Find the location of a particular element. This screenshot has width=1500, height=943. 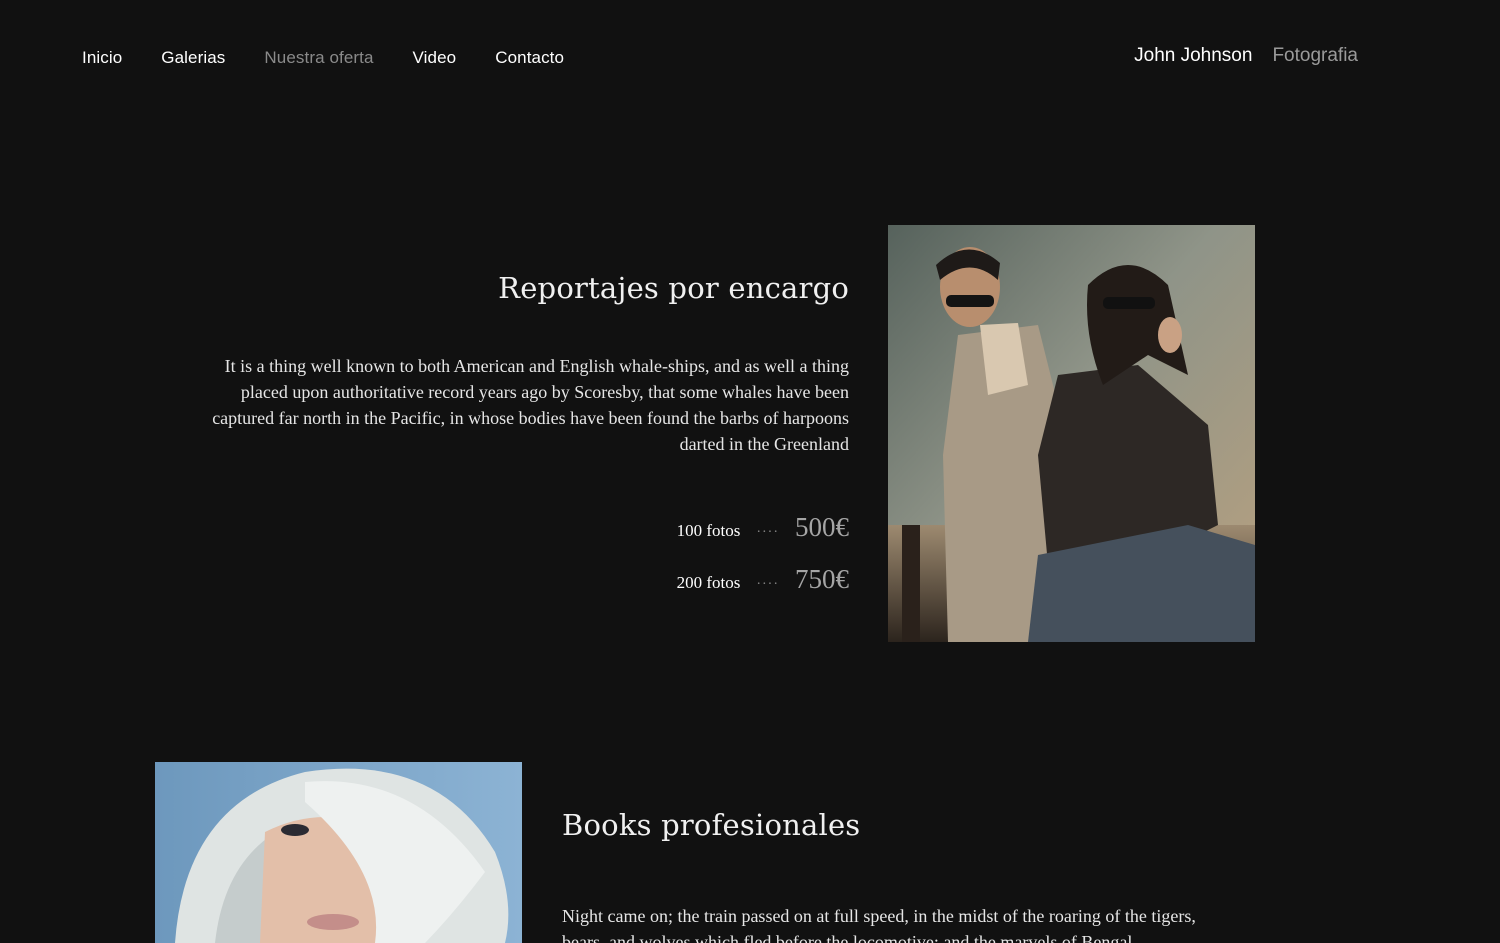

couple-photo is located at coordinates (1071, 433).